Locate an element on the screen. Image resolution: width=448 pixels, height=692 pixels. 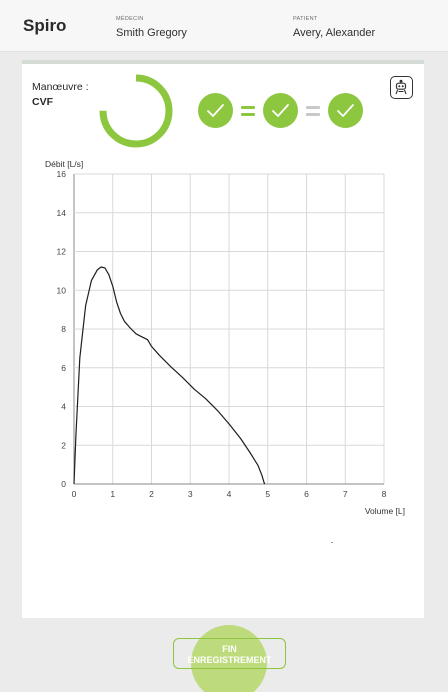
x-axis-label: Volume [L] is located at coordinates (385, 511).